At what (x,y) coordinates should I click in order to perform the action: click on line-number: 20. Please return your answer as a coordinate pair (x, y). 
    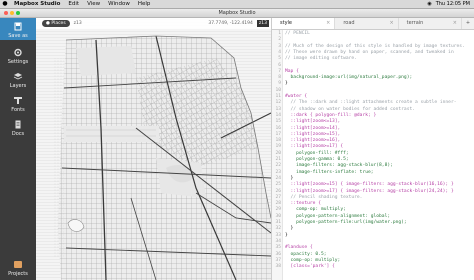
    Looking at the image, I should click on (278, 153).